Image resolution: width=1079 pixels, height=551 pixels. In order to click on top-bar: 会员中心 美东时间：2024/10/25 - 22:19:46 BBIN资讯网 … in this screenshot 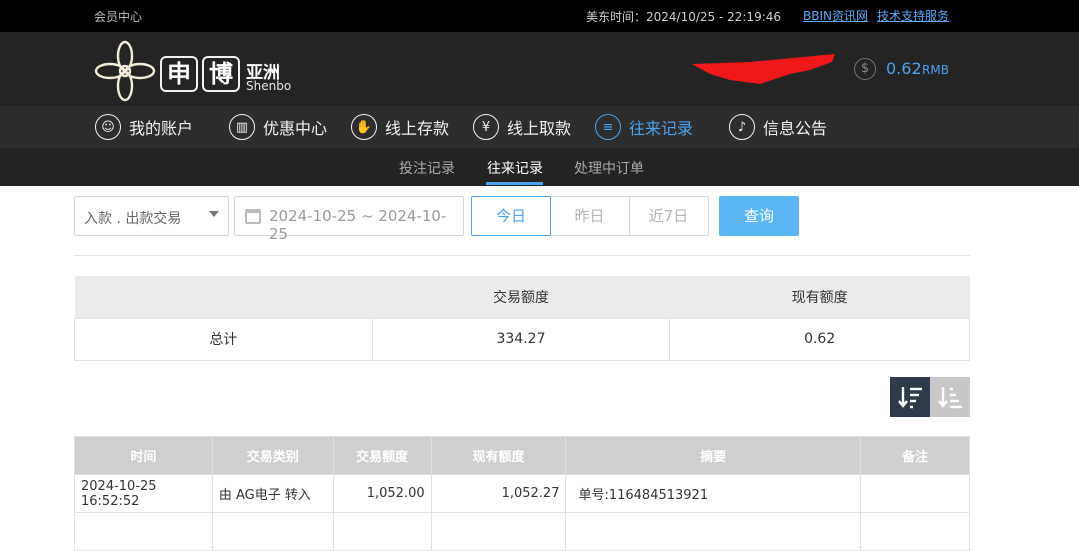, I will do `click(539, 16)`.